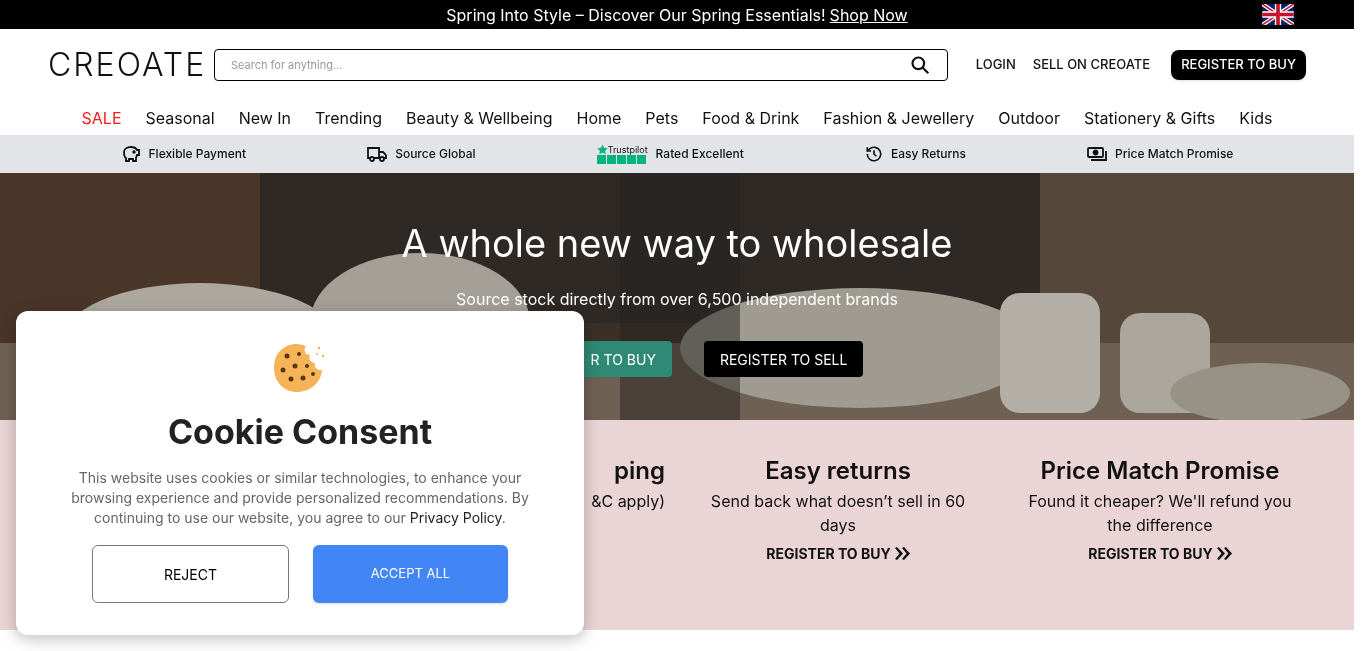 The image size is (1366, 651). Describe the element at coordinates (602, 149) in the screenshot. I see `star-icon` at that location.